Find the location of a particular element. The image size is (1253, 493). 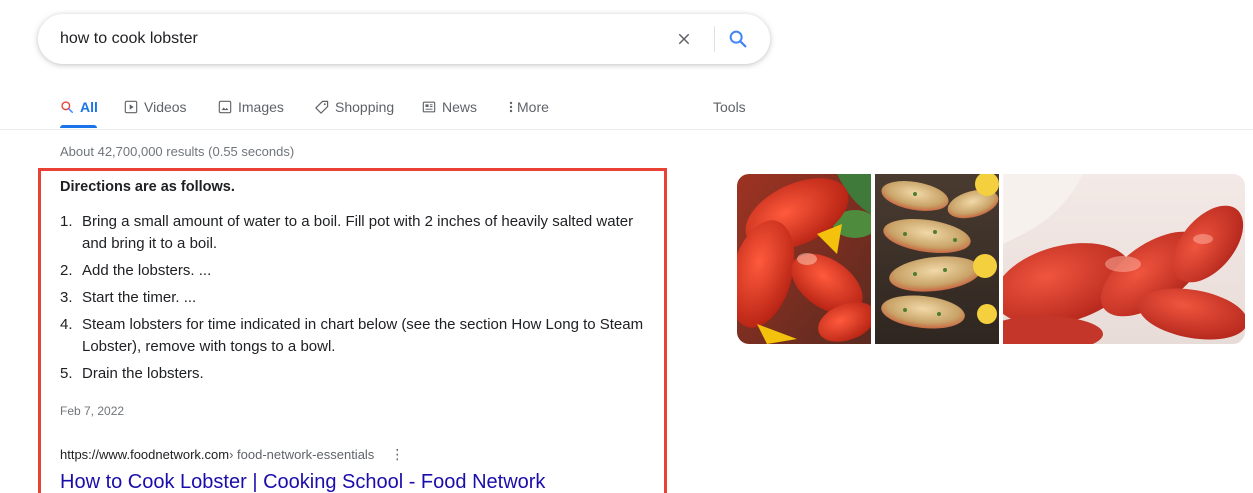

news-icon is located at coordinates (429, 107).